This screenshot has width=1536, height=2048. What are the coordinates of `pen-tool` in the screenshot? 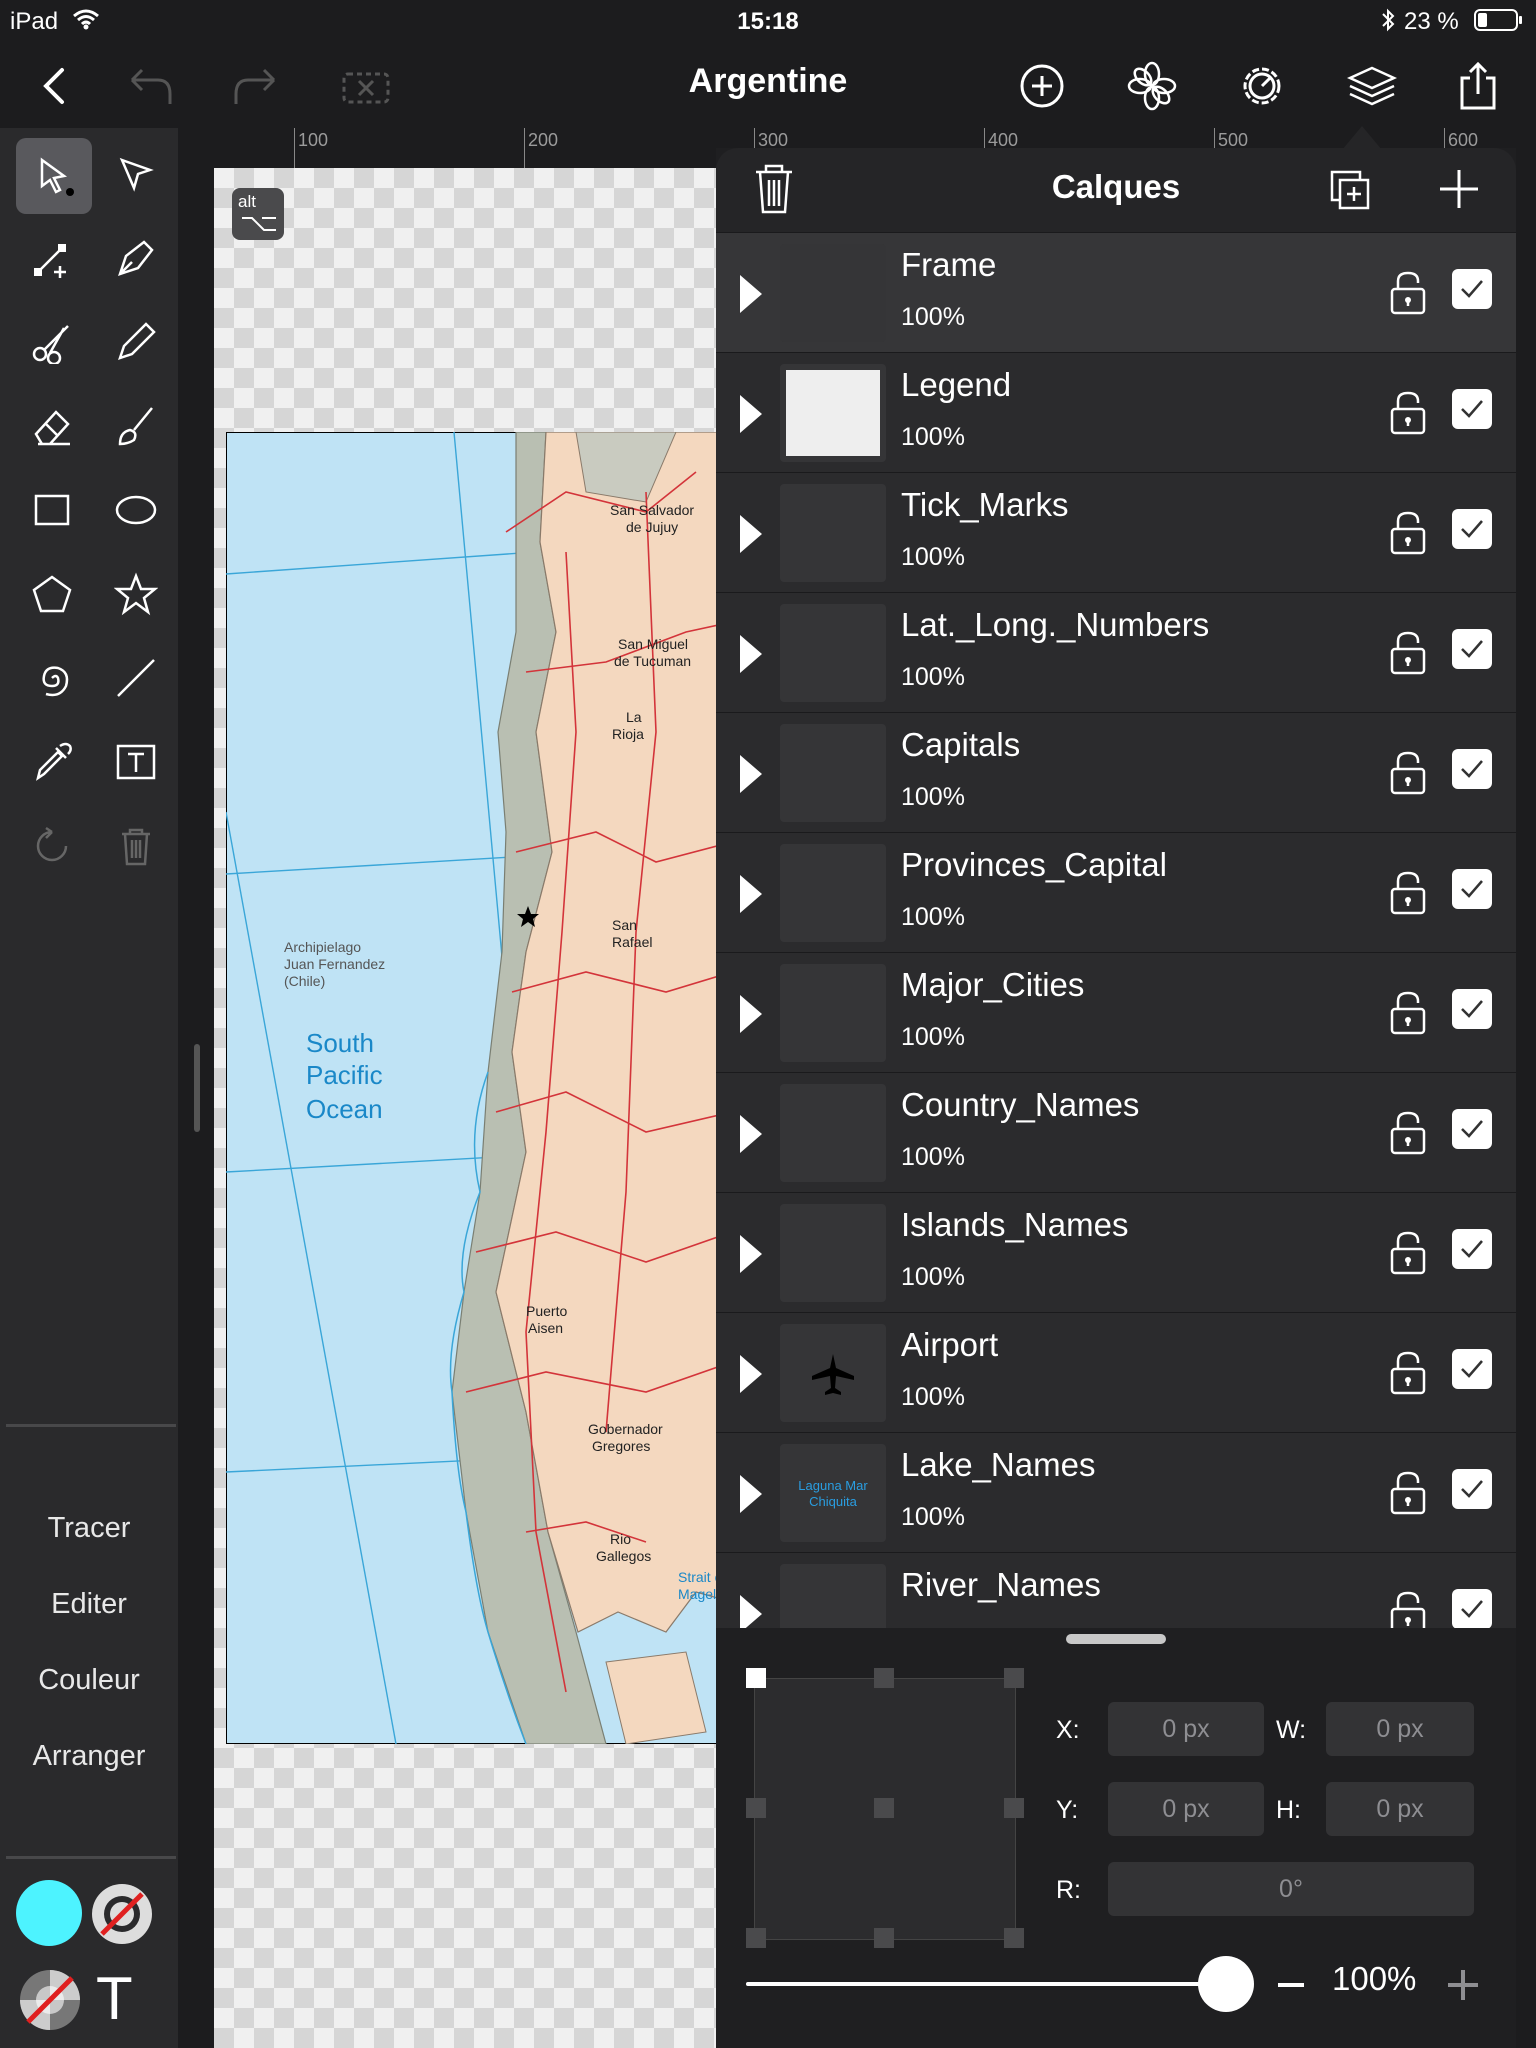 It's located at (136, 258).